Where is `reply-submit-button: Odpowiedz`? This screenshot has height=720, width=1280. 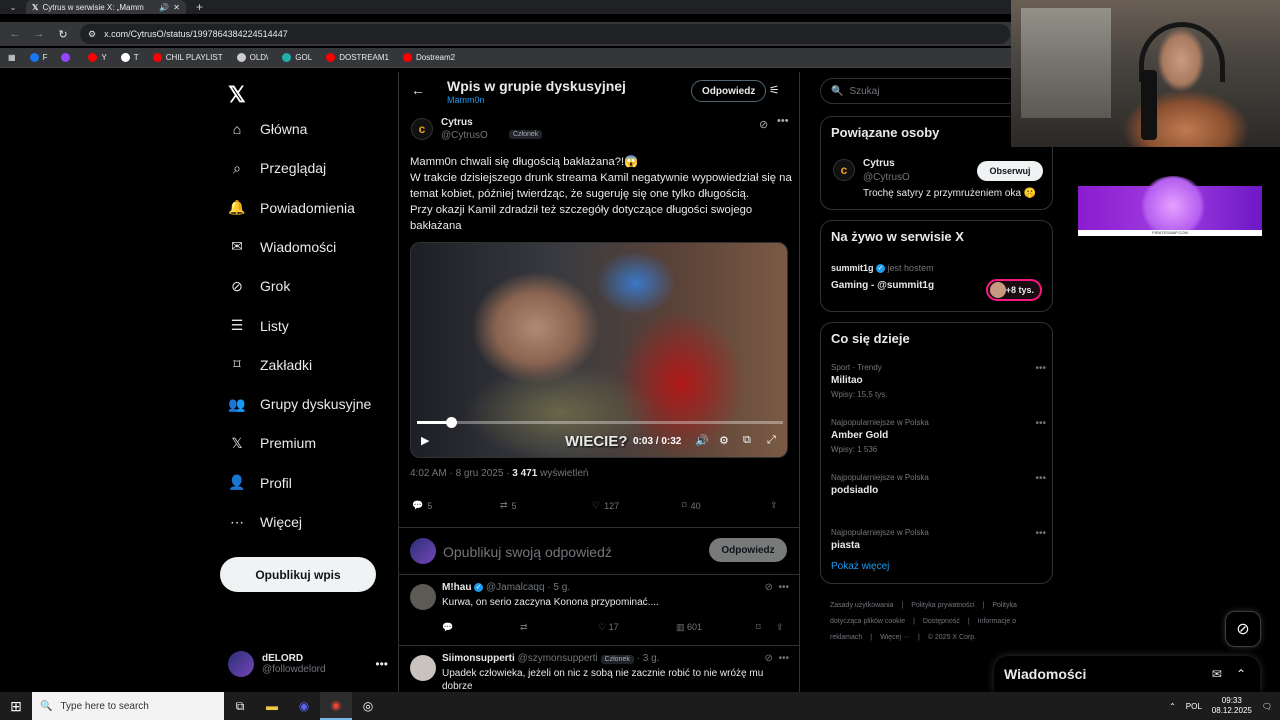
reply-submit-button: Odpowiedz is located at coordinates (748, 550).